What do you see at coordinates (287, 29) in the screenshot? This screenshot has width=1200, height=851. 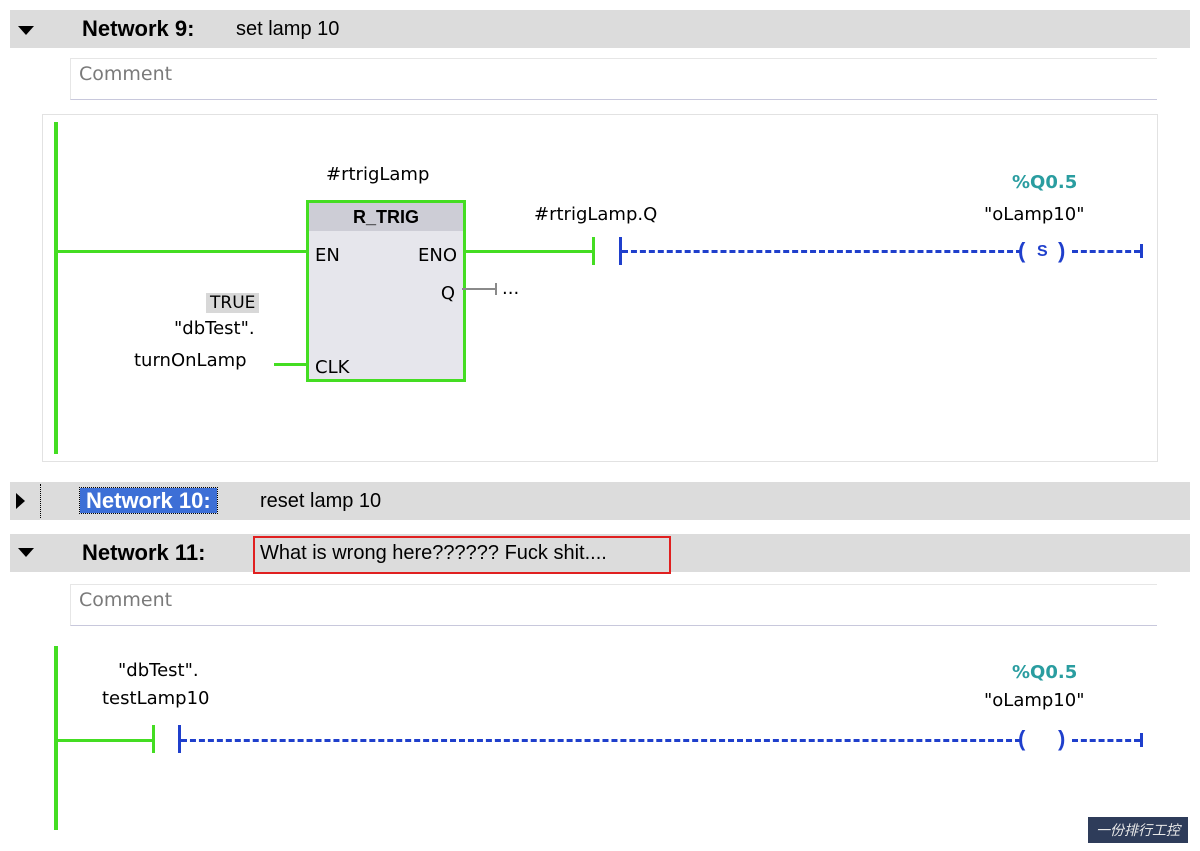 I see `network-9-description: set lamp 10` at bounding box center [287, 29].